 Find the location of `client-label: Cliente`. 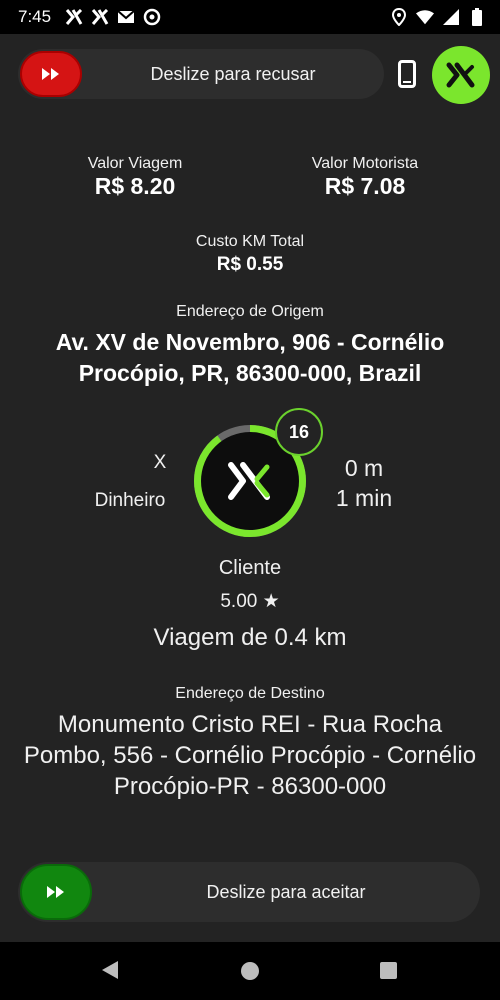

client-label: Cliente is located at coordinates (250, 568).